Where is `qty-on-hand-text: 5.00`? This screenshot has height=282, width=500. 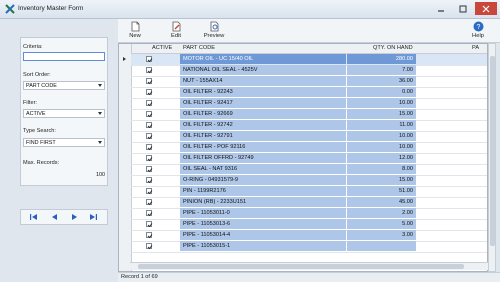
qty-on-hand-text: 5.00 is located at coordinates (407, 224).